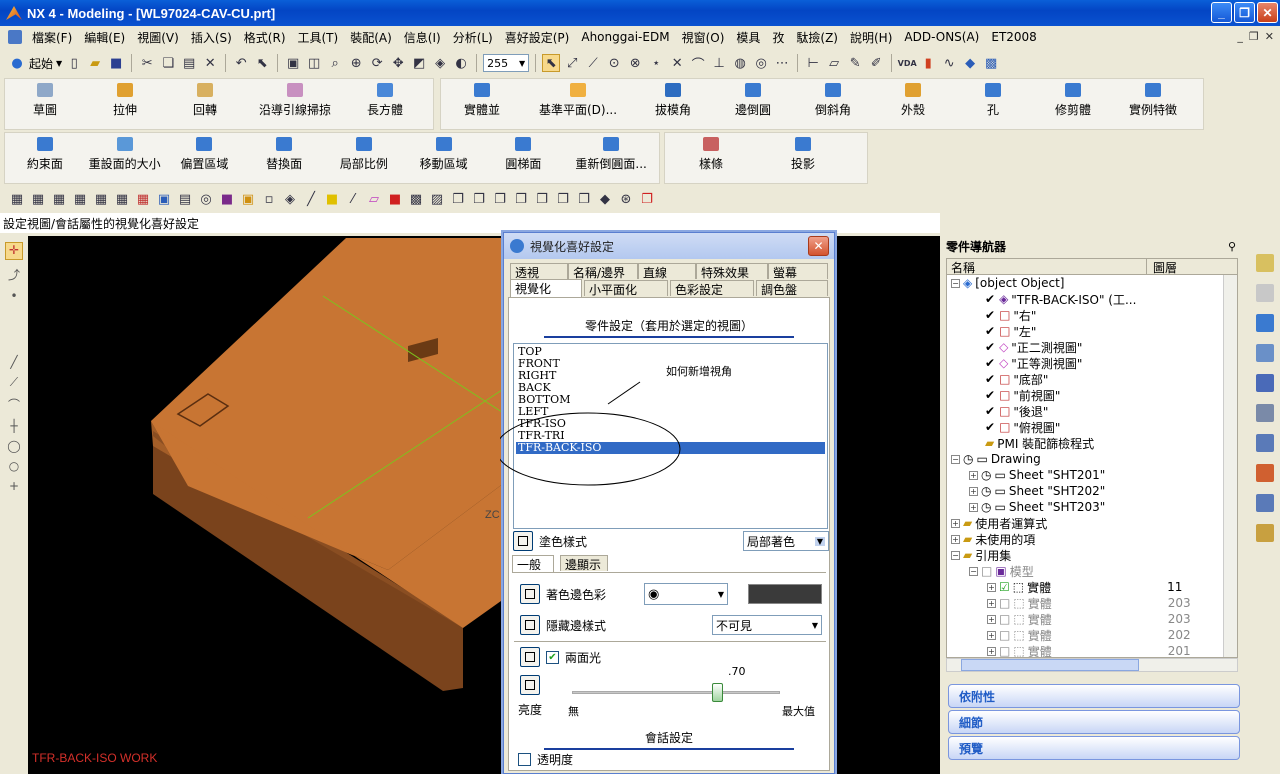 This screenshot has height=774, width=1280. What do you see at coordinates (539, 271) in the screenshot?
I see `tab-perspective: 透視` at bounding box center [539, 271].